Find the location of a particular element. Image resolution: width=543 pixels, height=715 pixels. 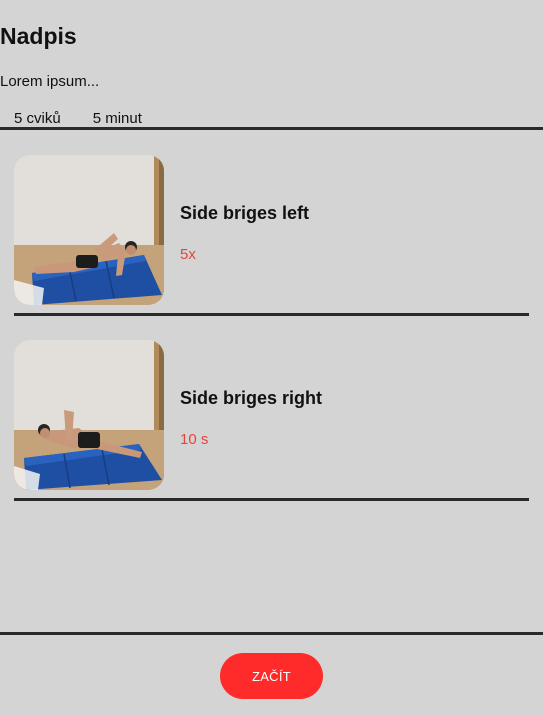

exercise-count: 5 cviků is located at coordinates (37, 118).